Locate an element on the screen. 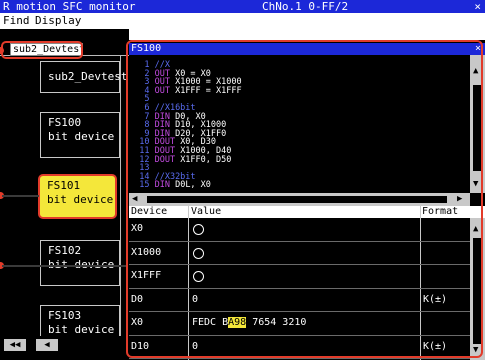 The height and width of the screenshot is (360, 485). step-box-fs100: FS100 bit device is located at coordinates (80, 135).